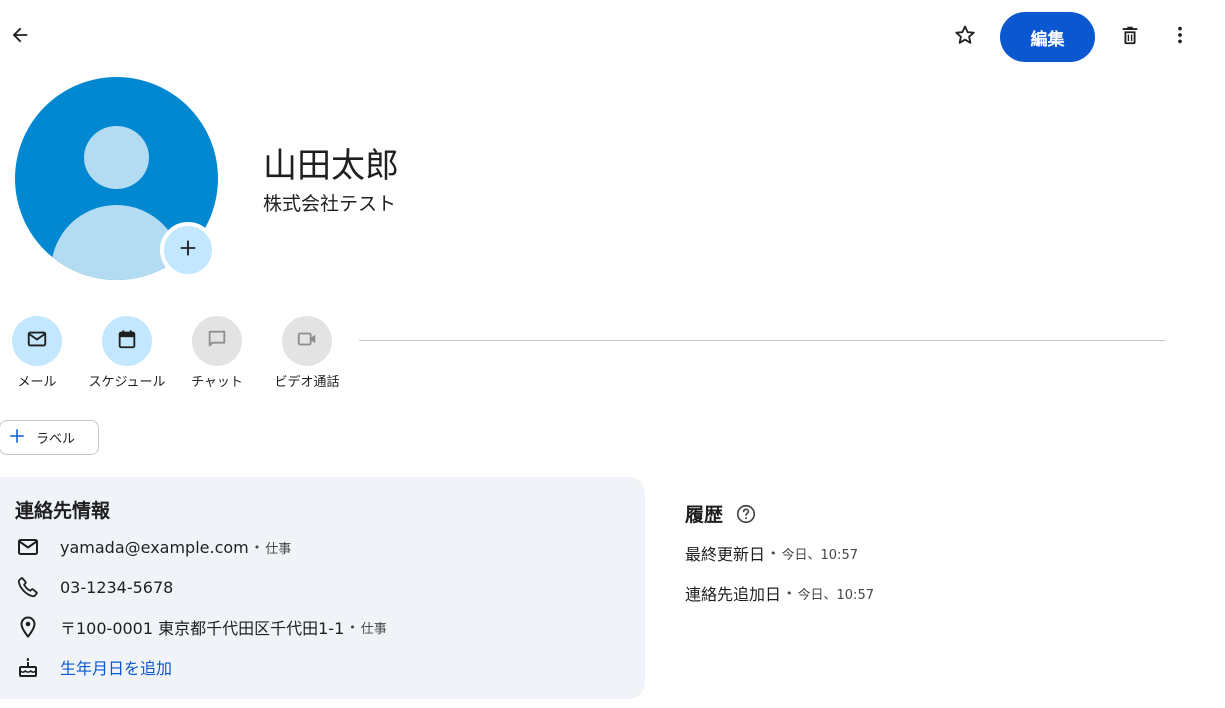 This screenshot has height=708, width=1225. I want to click on help-circle-icon, so click(746, 514).